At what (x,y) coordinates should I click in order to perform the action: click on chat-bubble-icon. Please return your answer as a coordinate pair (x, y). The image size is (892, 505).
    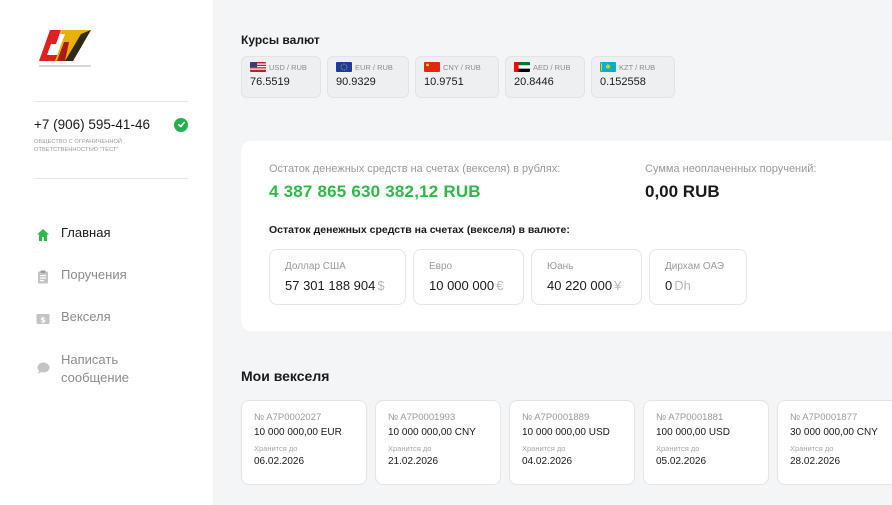
    Looking at the image, I should click on (43, 368).